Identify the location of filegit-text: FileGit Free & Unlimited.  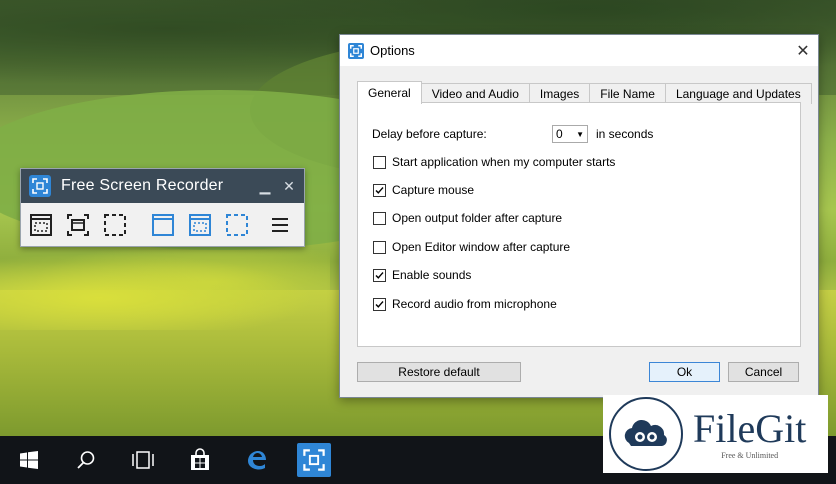
(750, 432).